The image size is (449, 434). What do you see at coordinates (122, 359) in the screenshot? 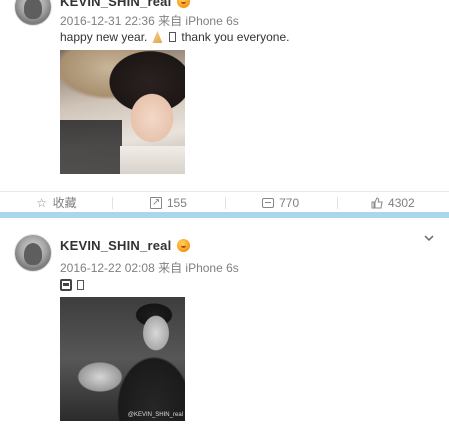
I see `post-photo: @KEVIN_SHIN_real` at bounding box center [122, 359].